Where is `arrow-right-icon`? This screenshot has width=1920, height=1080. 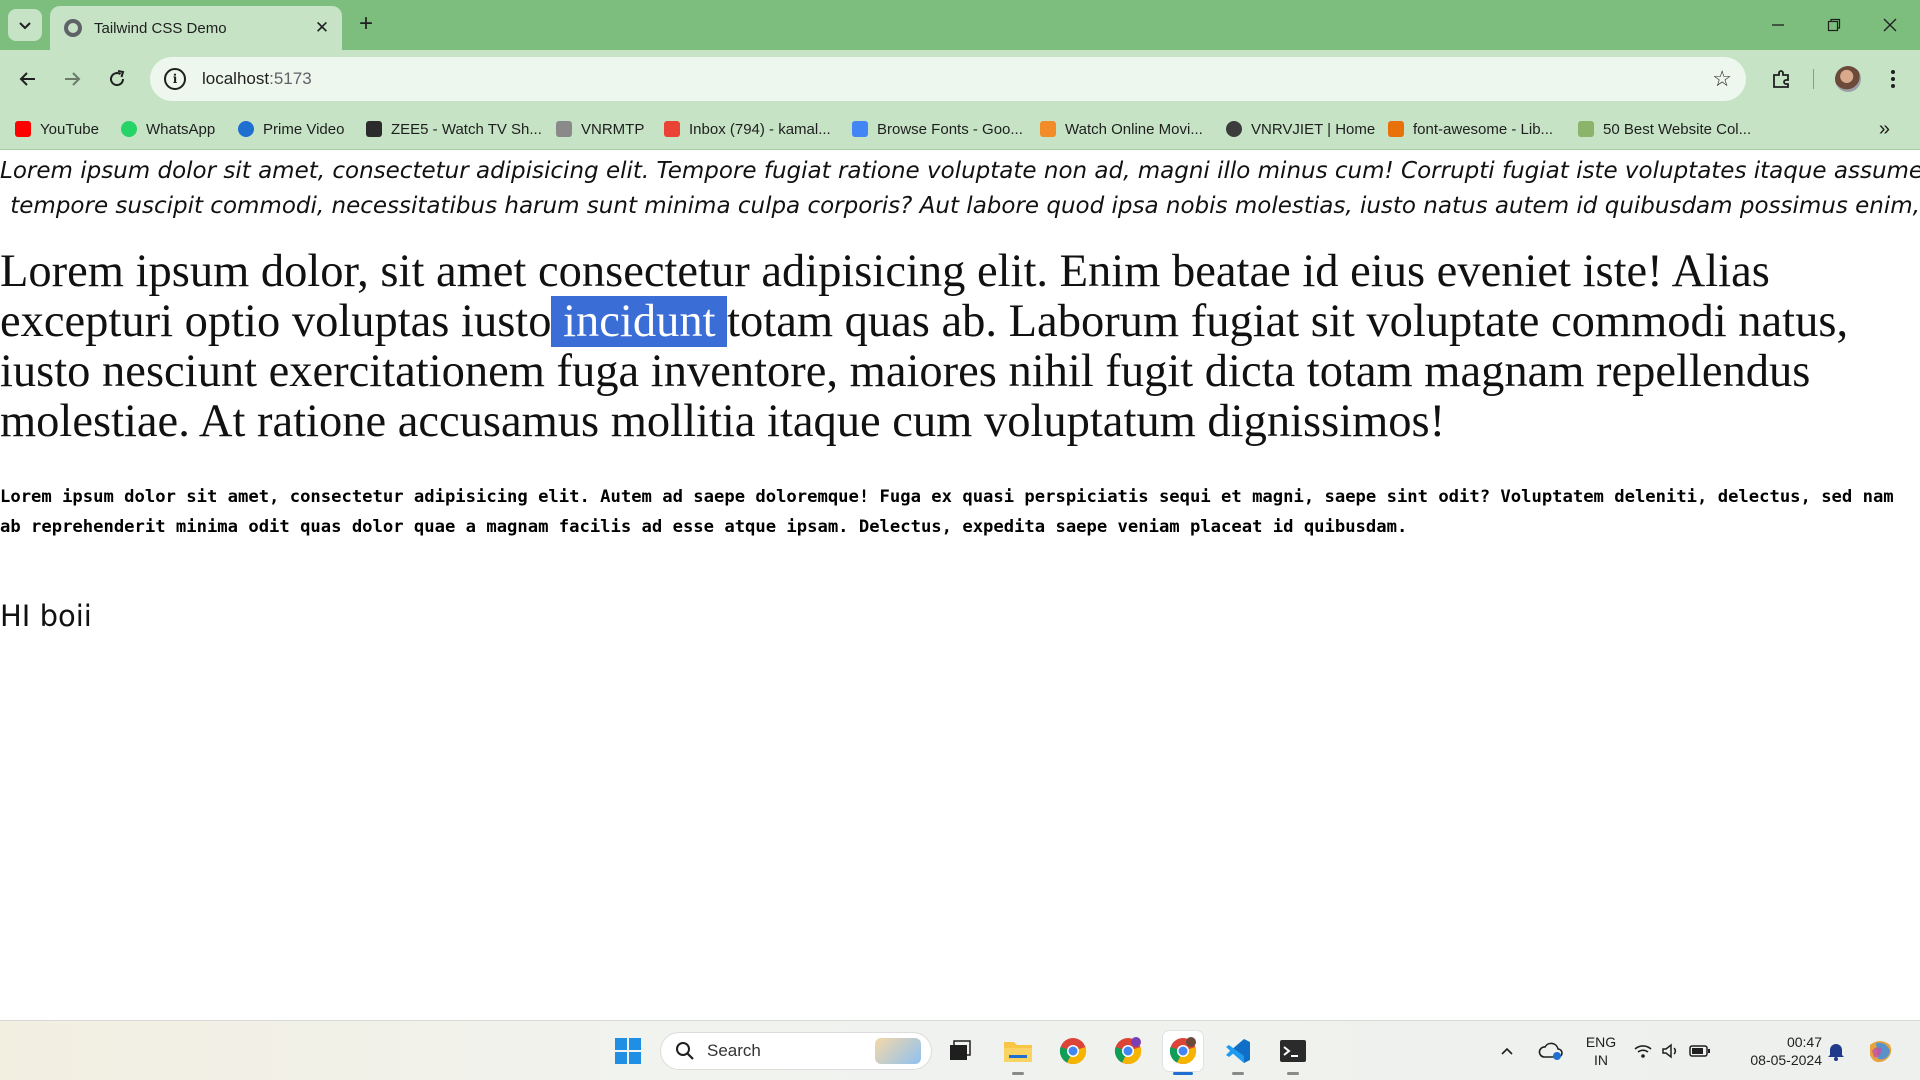
arrow-right-icon is located at coordinates (73, 79).